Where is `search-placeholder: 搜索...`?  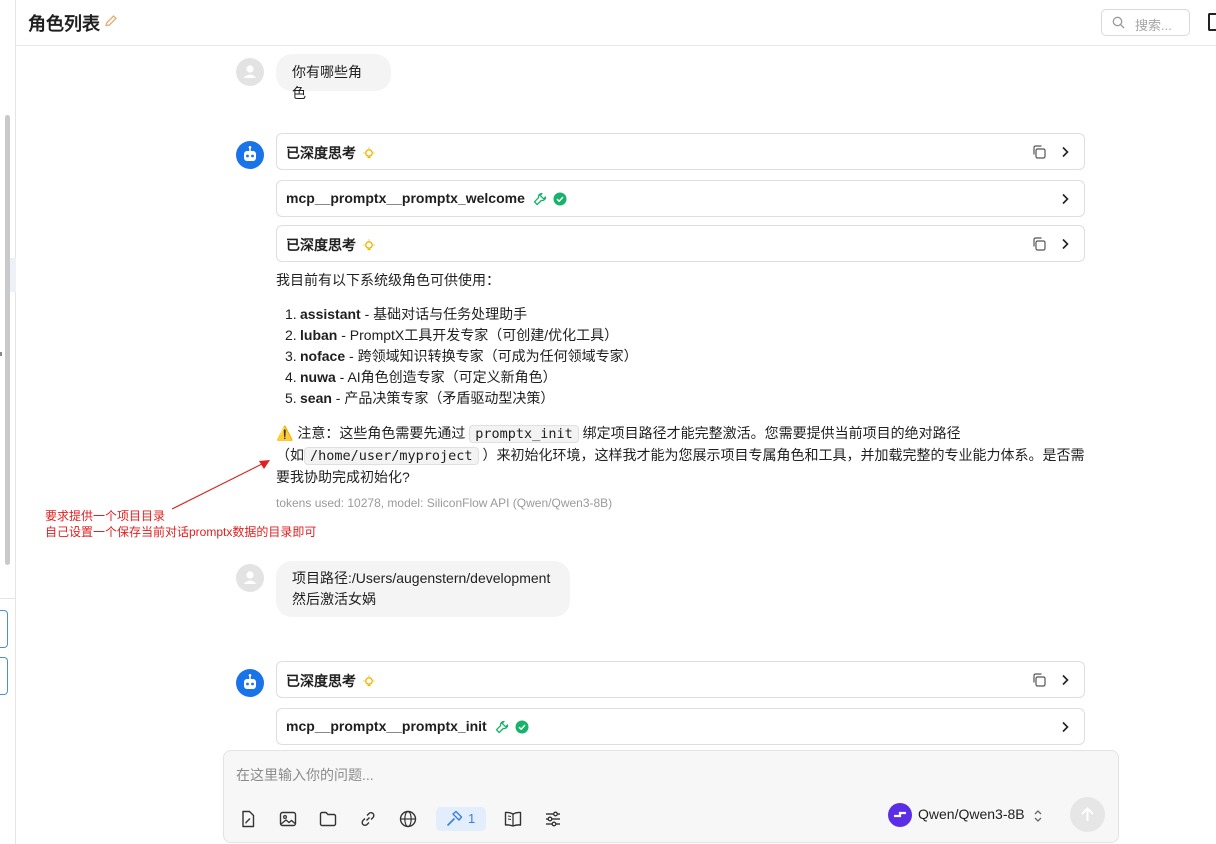
search-placeholder: 搜索... is located at coordinates (1153, 25).